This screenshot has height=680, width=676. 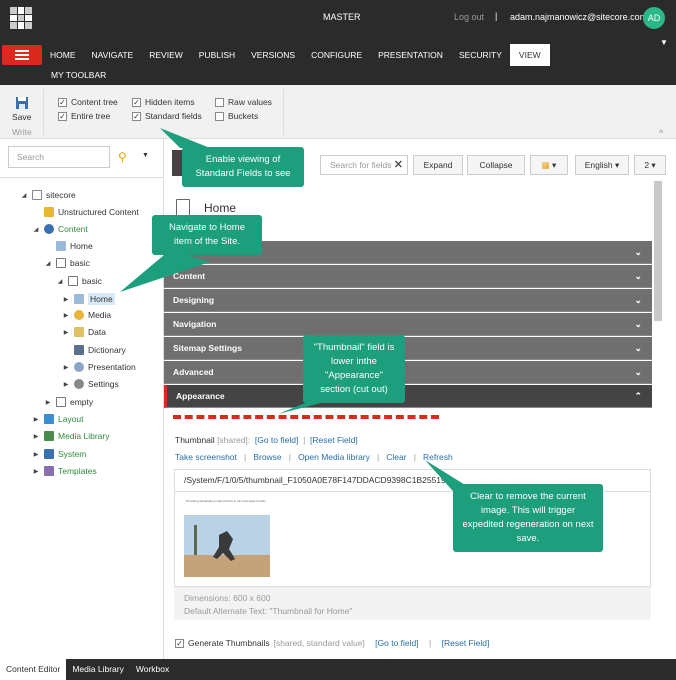 What do you see at coordinates (152, 669) in the screenshot?
I see `tab-workbox: Workbox` at bounding box center [152, 669].